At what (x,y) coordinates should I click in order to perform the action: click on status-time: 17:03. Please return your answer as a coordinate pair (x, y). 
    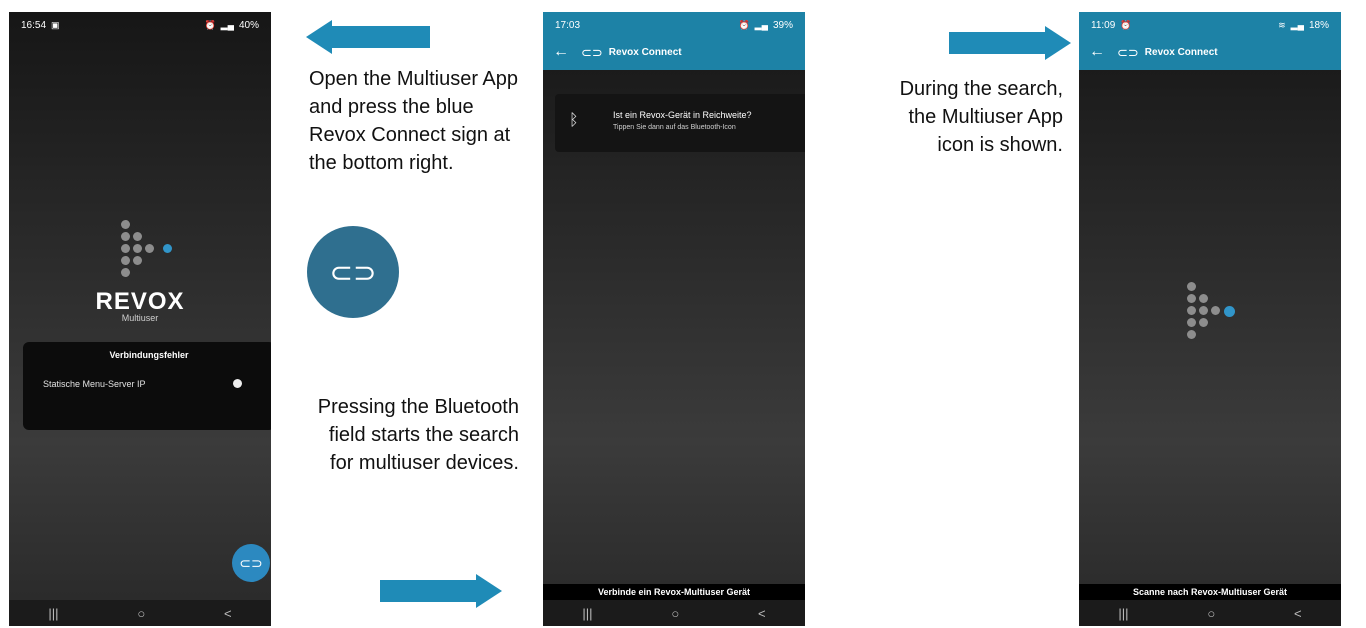
    Looking at the image, I should click on (568, 25).